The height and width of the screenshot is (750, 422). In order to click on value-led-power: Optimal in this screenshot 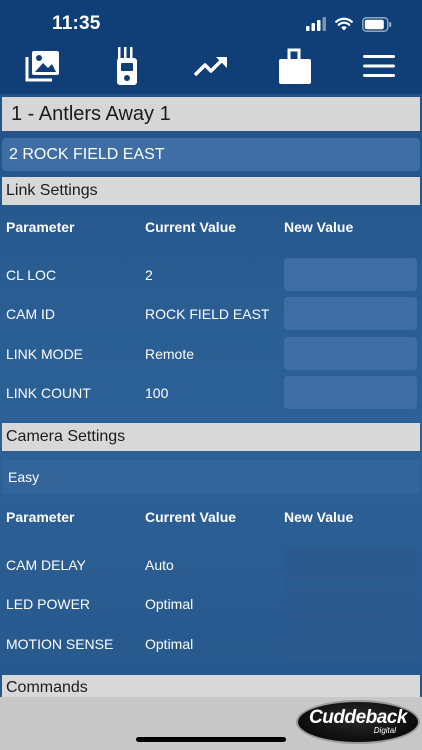, I will do `click(169, 604)`.